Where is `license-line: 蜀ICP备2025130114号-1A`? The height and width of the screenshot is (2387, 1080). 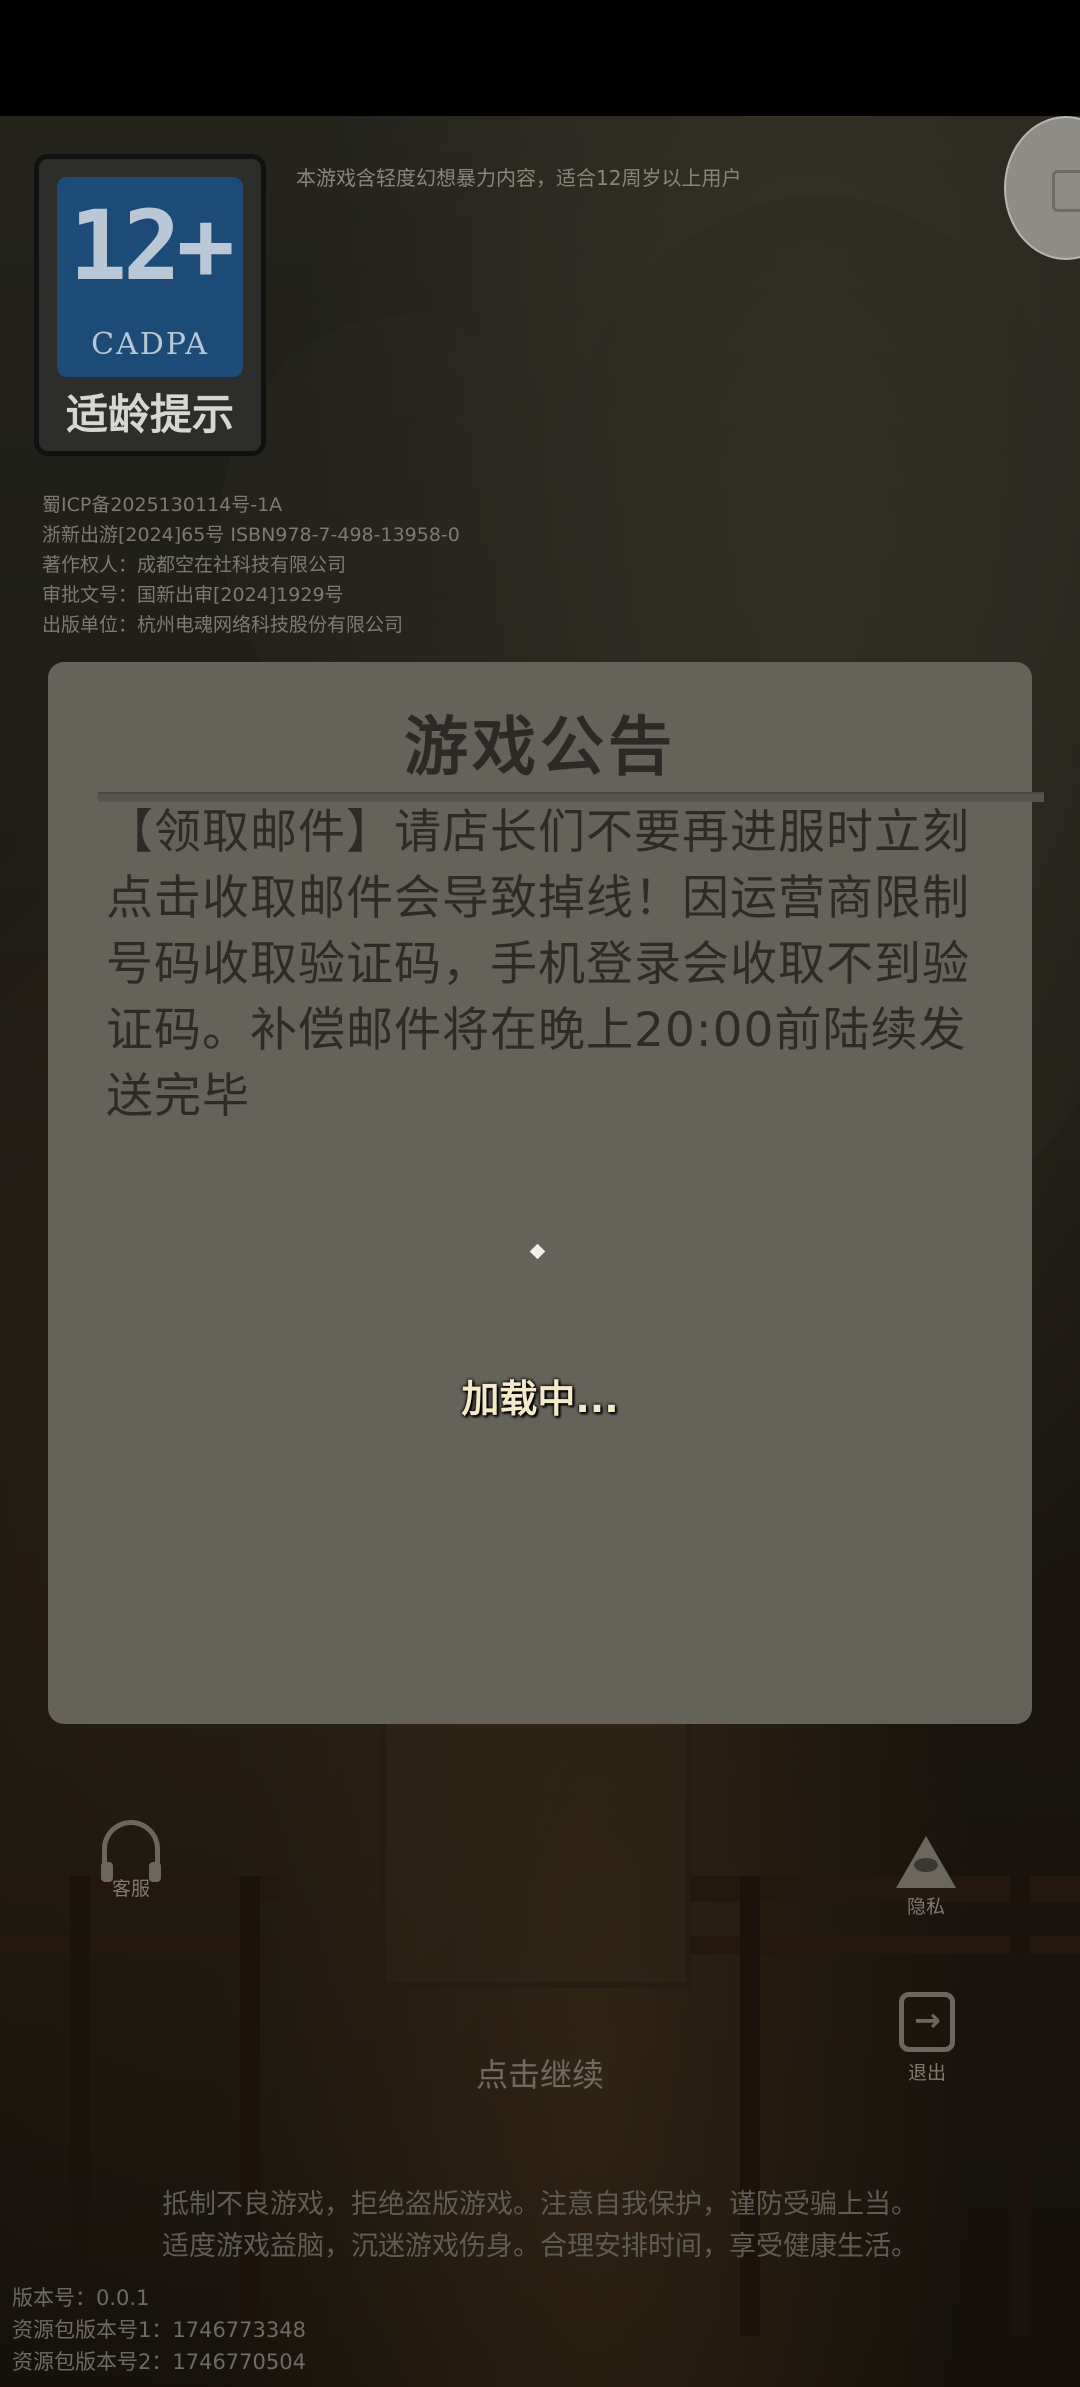
license-line: 蜀ICP备2025130114号-1A is located at coordinates (162, 505).